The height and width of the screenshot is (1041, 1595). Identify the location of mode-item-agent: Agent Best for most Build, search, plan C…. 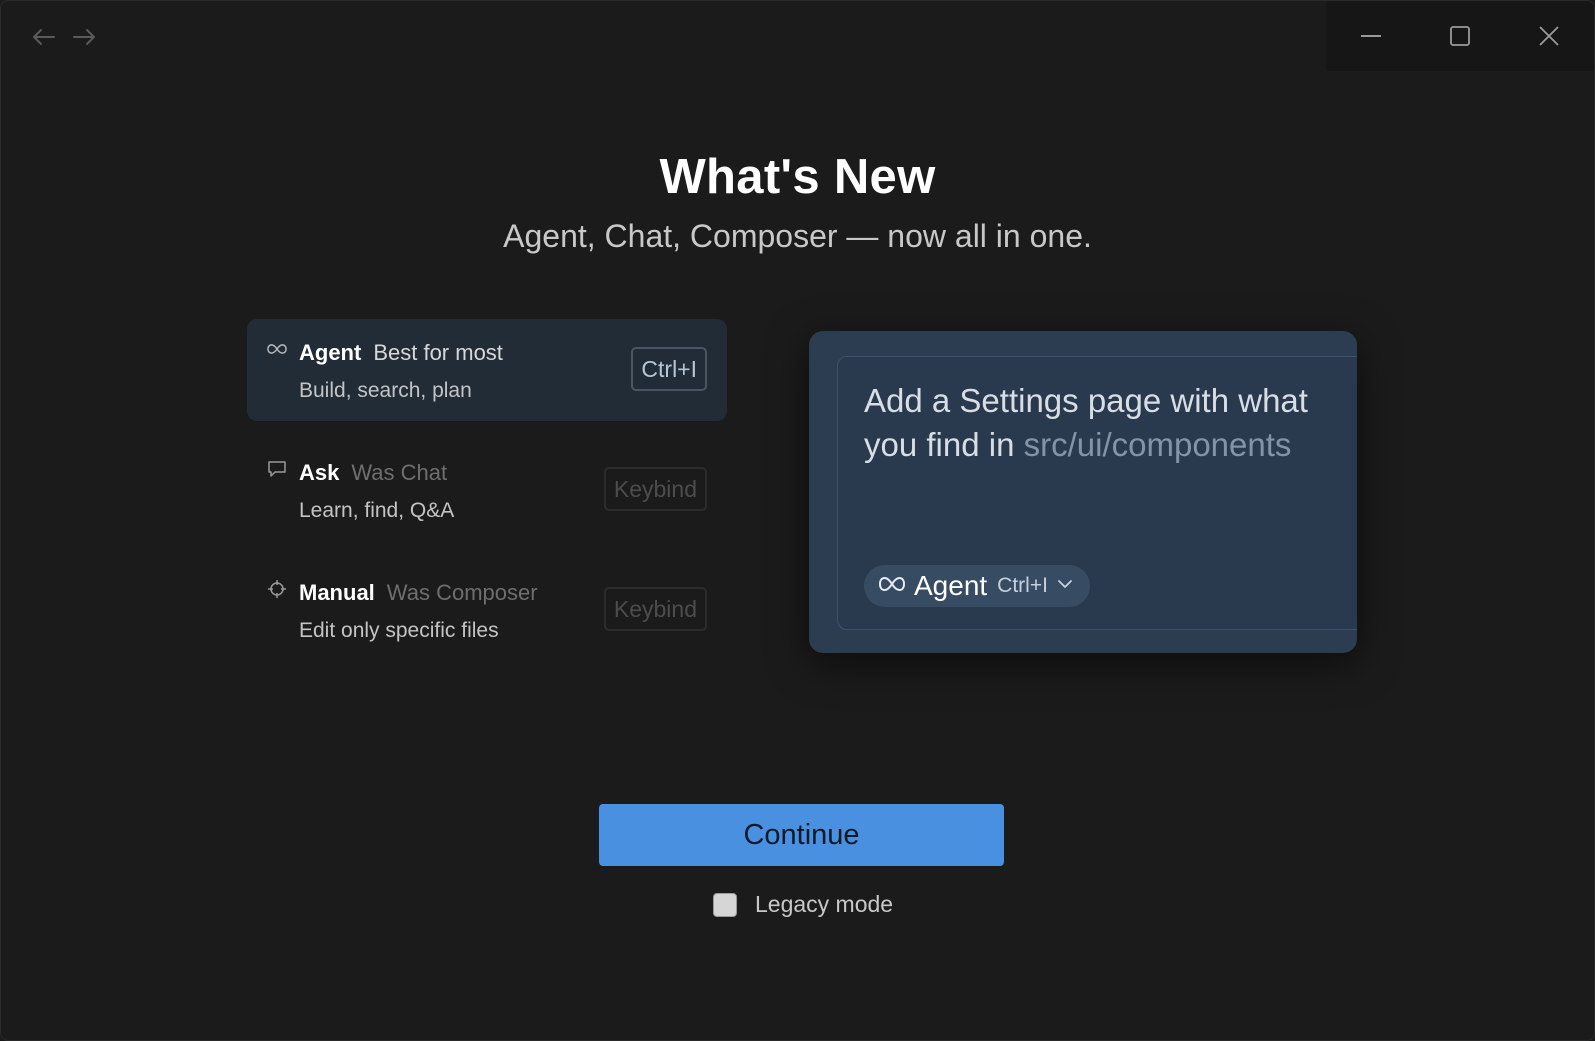
(487, 370).